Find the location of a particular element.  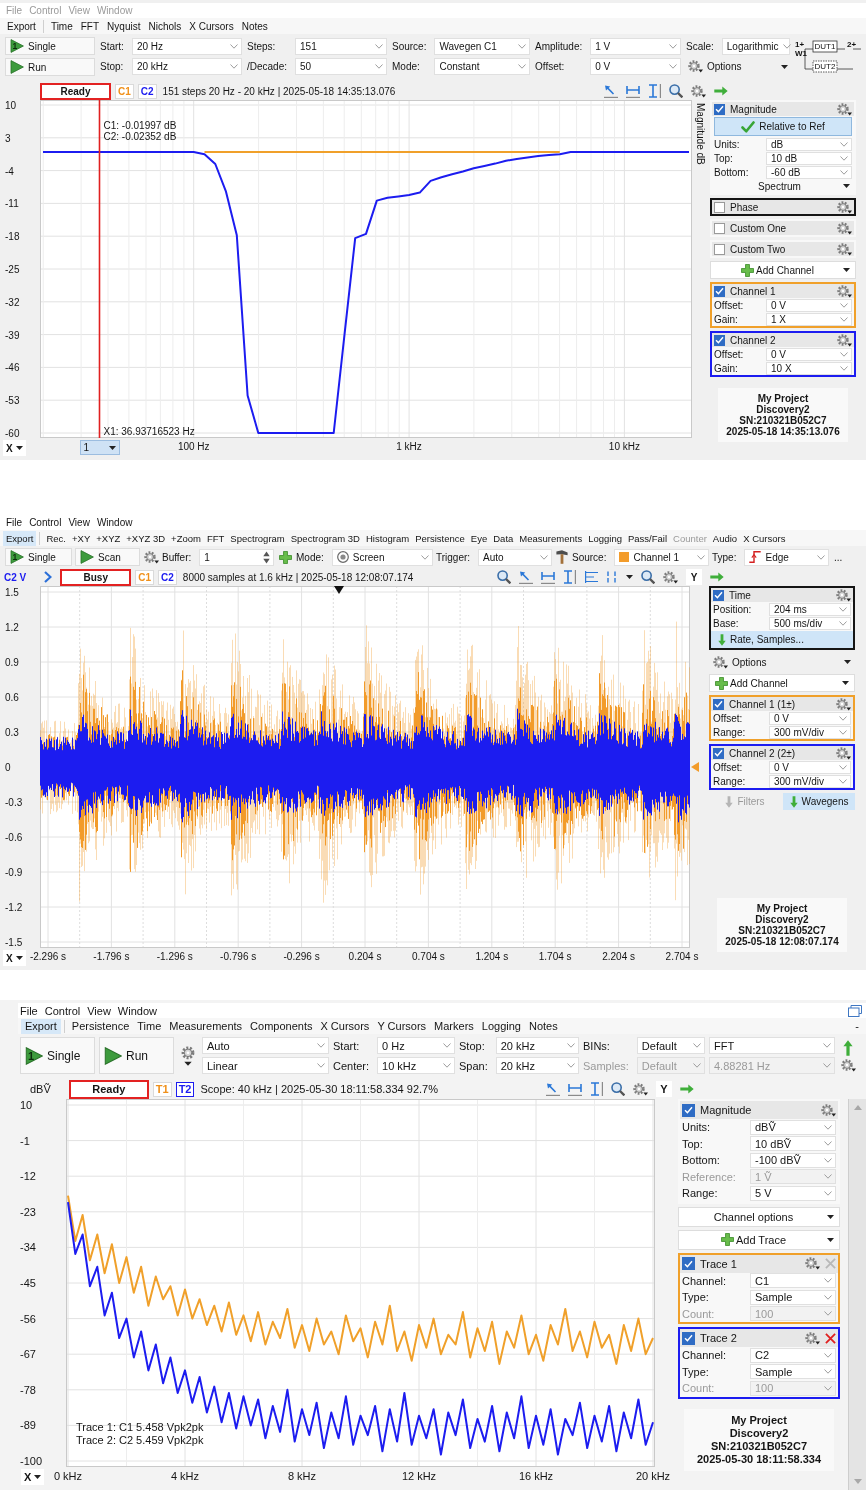

arrow-up-icon is located at coordinates (848, 1047).